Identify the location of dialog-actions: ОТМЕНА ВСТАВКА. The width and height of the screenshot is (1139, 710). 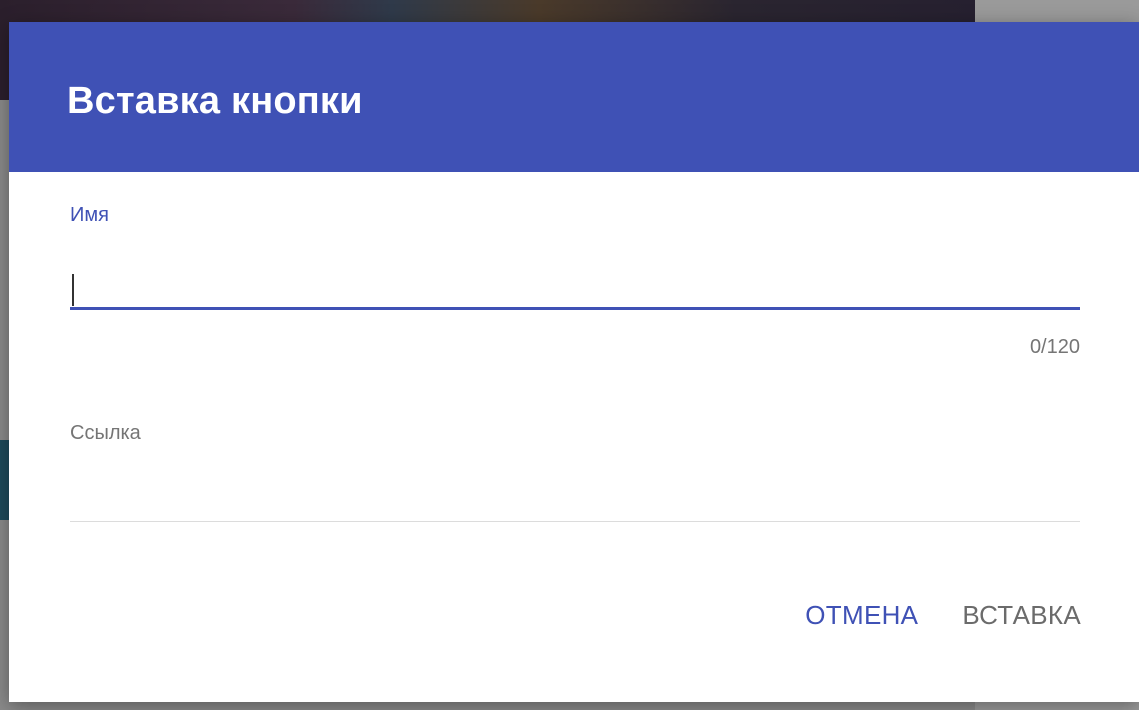
(943, 615).